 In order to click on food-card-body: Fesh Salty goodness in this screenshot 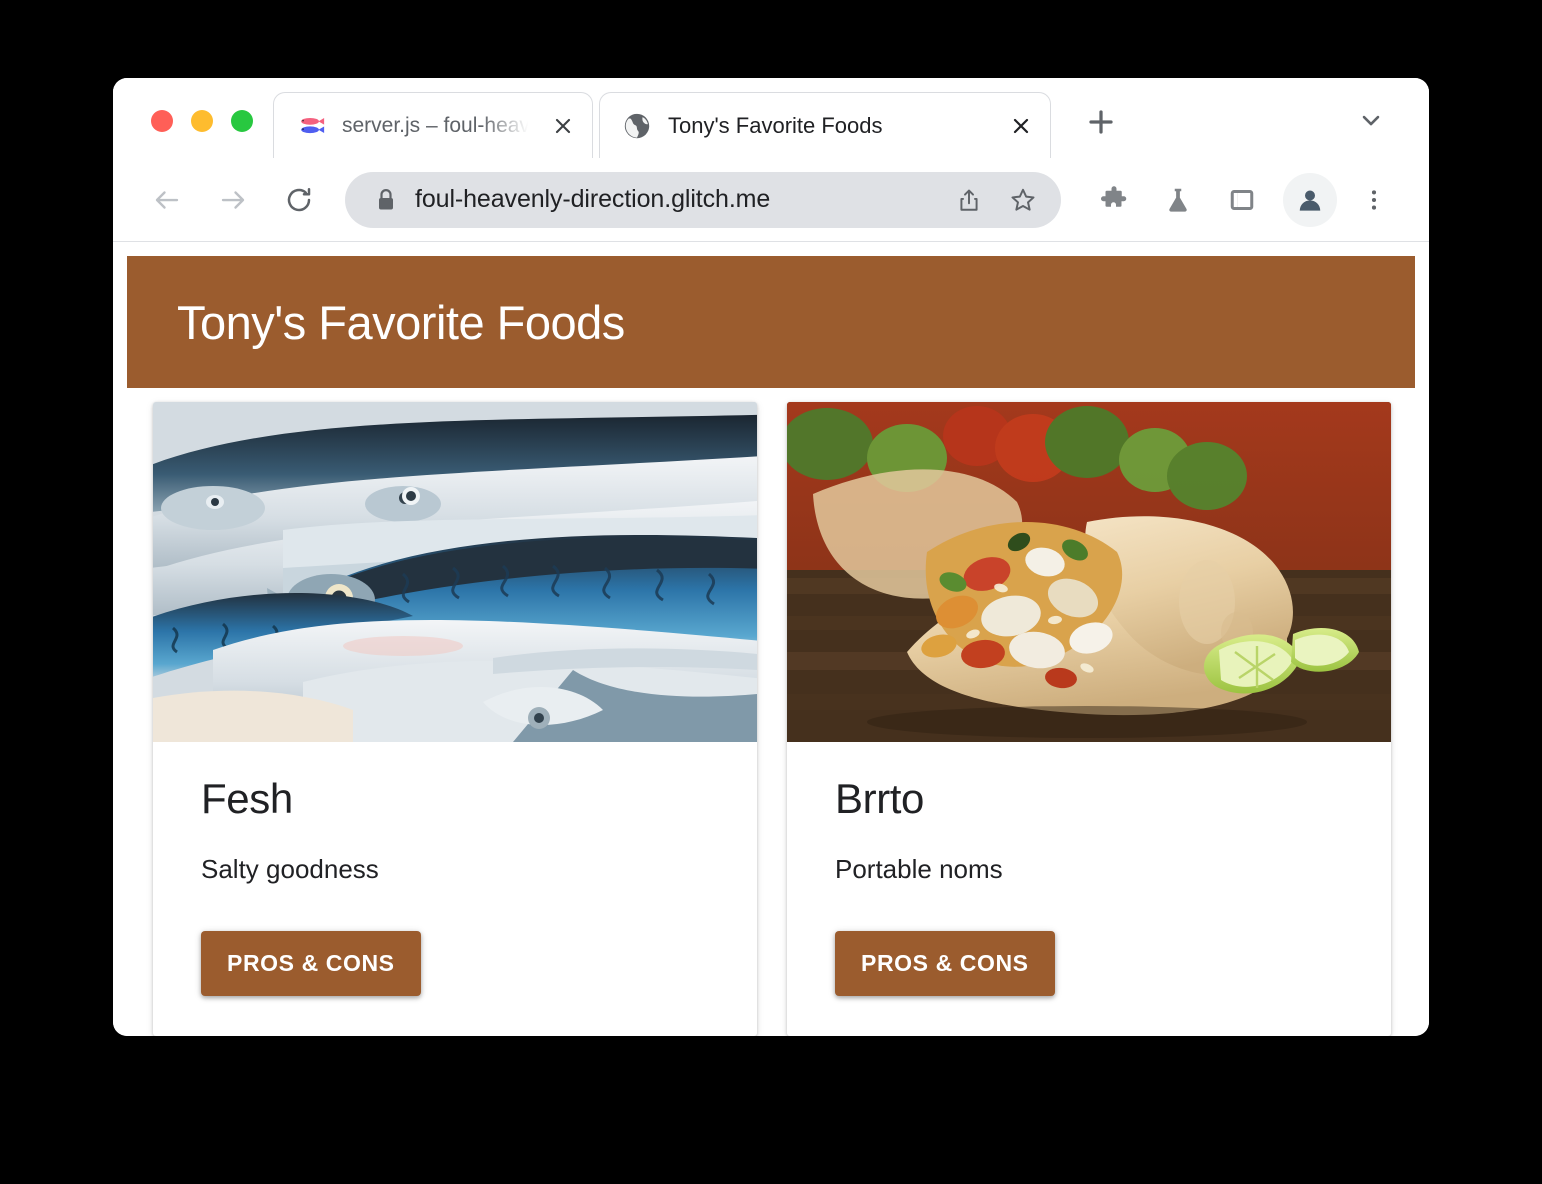, I will do `click(455, 813)`.